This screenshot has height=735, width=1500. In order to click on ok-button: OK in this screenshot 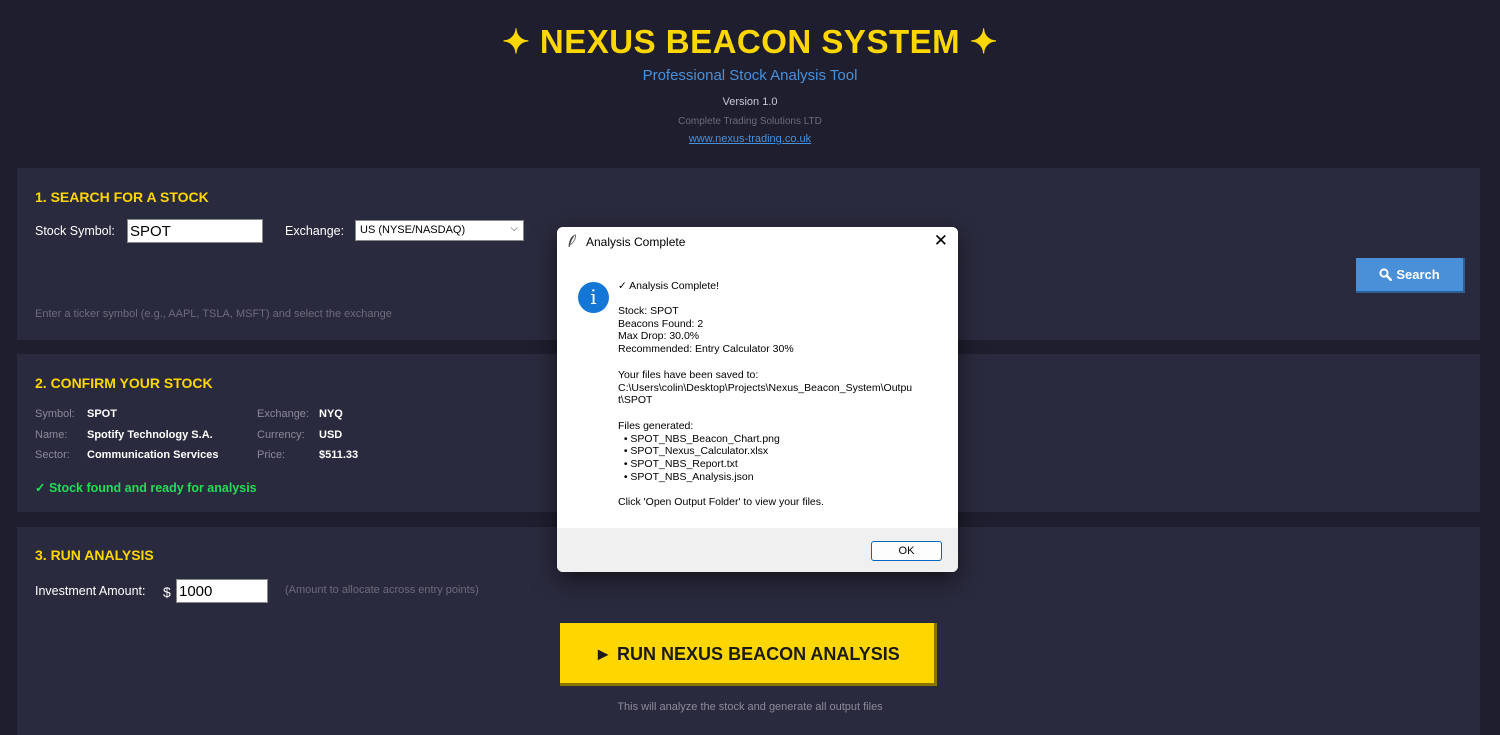, I will do `click(906, 551)`.